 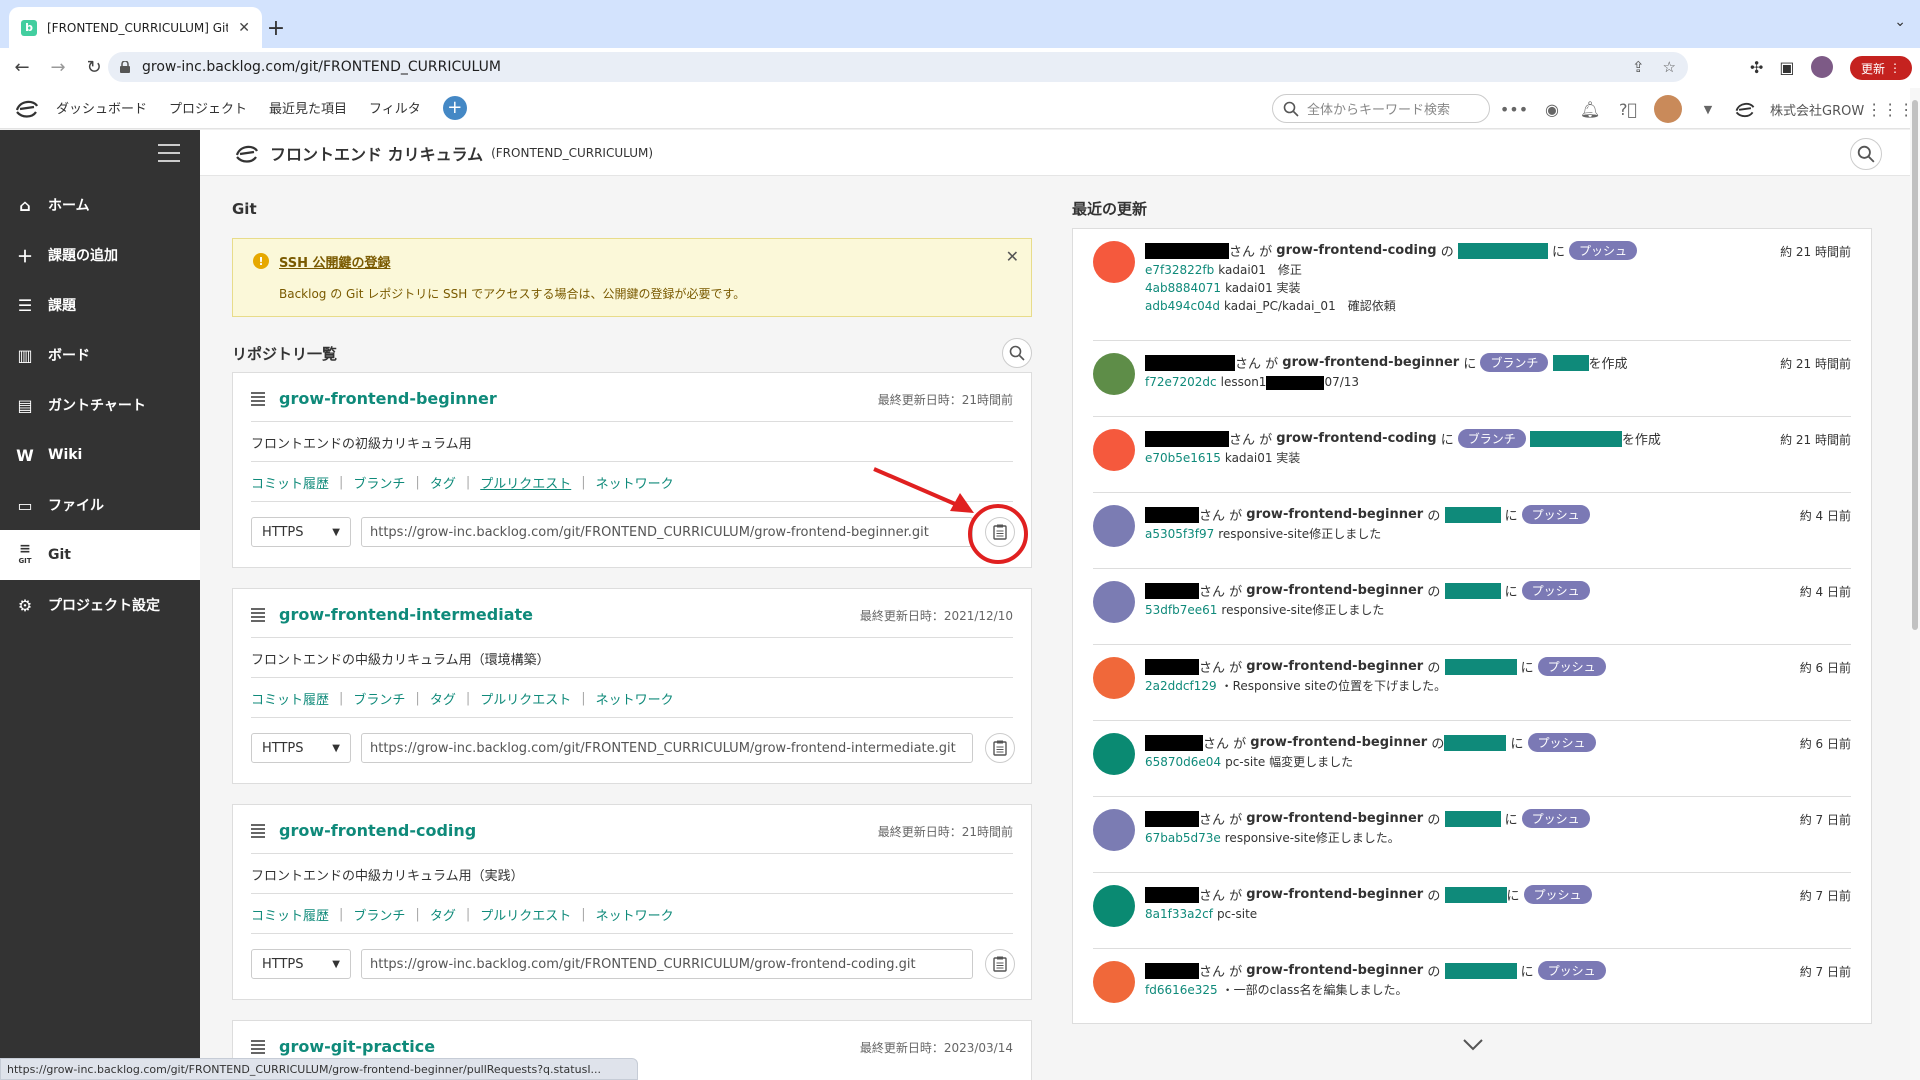 I want to click on scrollbar-thumb, so click(x=1915, y=365).